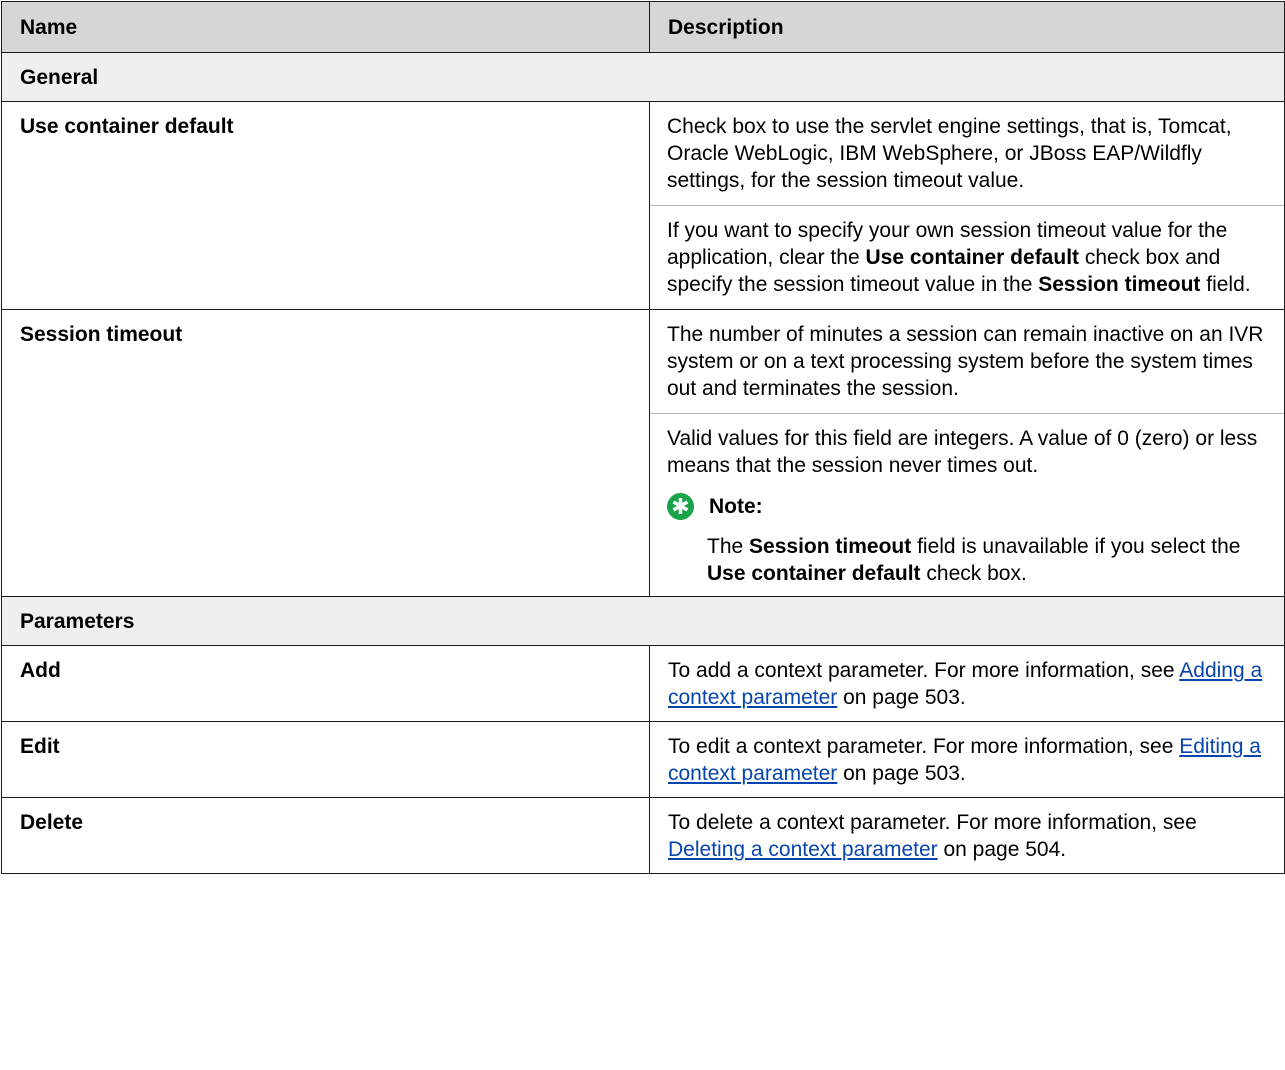 The height and width of the screenshot is (1070, 1285). I want to click on column-header-name: Name, so click(325, 27).